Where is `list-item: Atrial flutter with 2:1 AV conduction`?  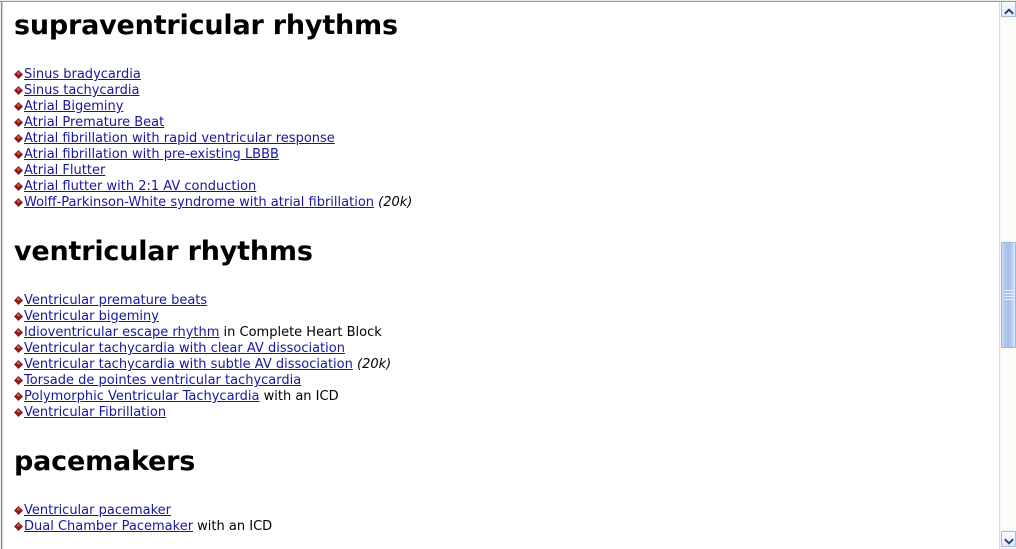
list-item: Atrial flutter with 2:1 AV conduction is located at coordinates (501, 187).